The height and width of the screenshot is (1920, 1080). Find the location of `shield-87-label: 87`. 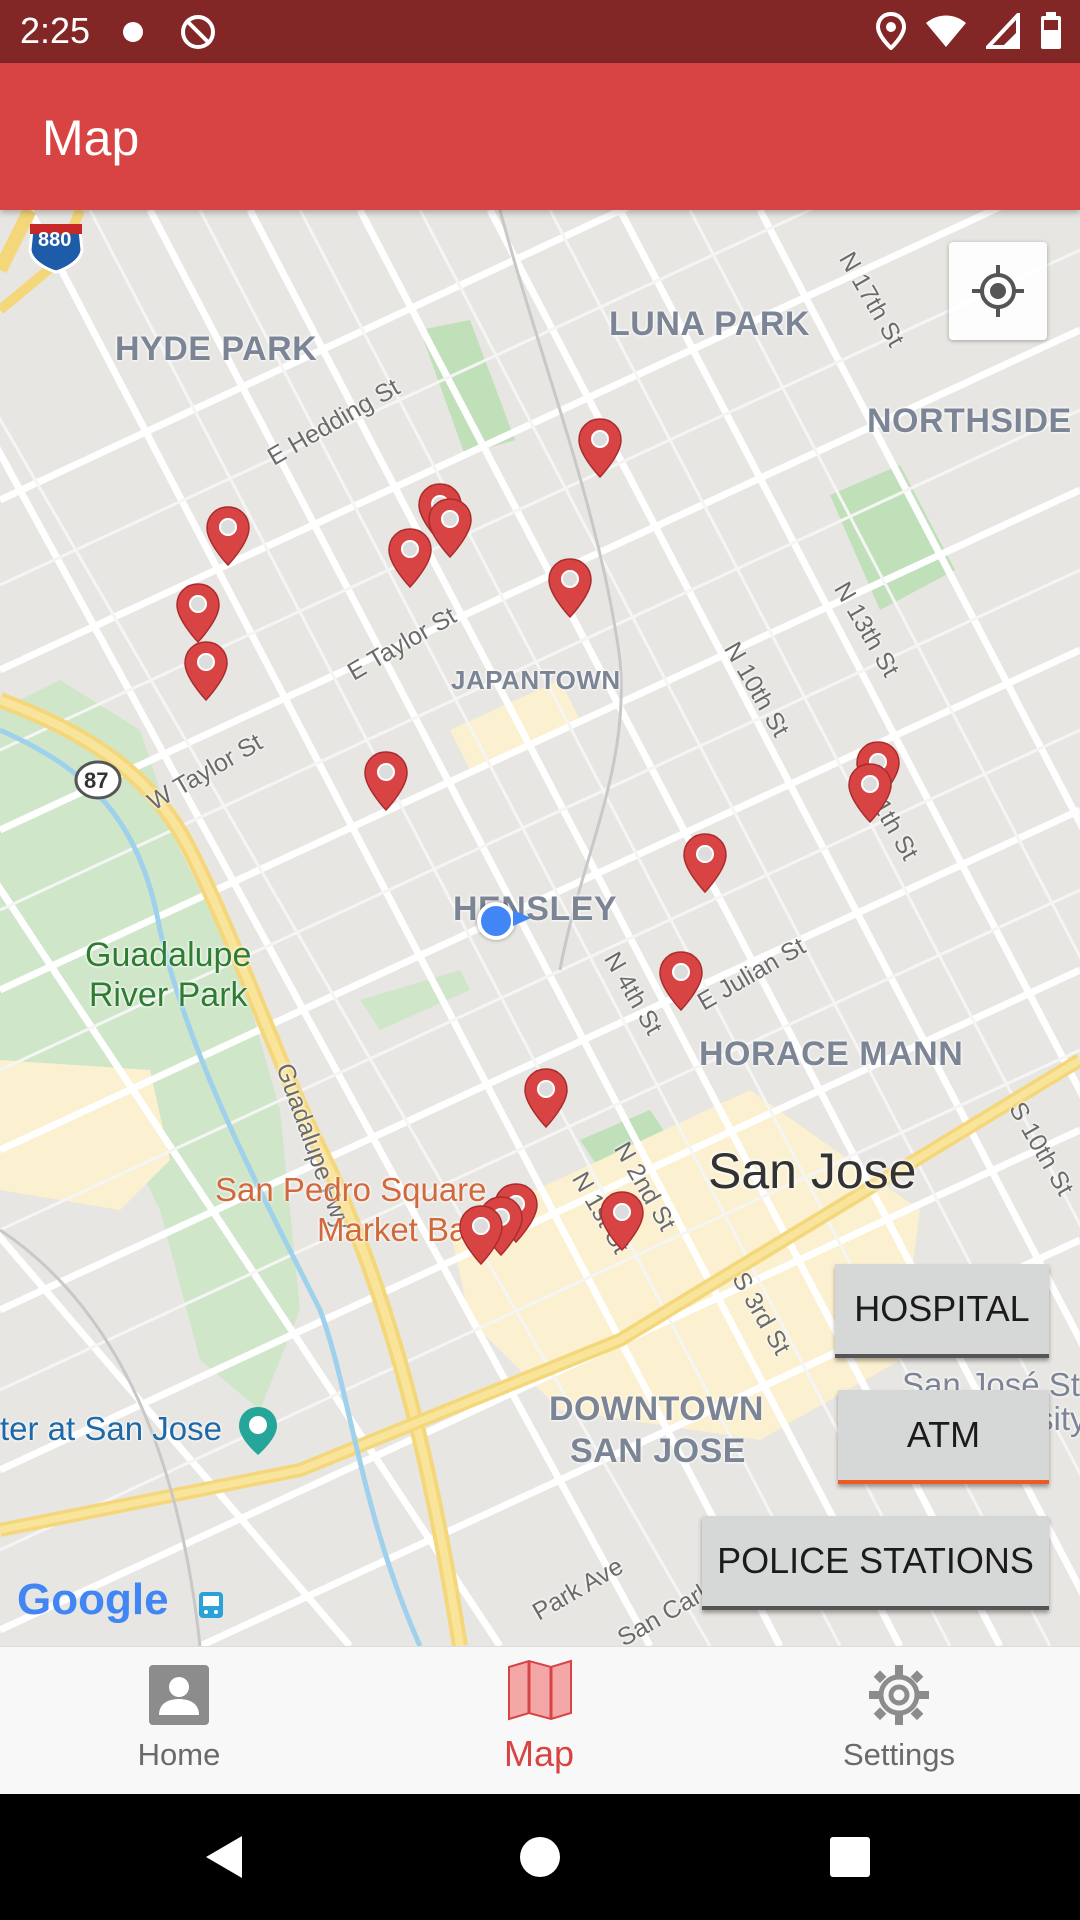

shield-87-label: 87 is located at coordinates (96, 780).